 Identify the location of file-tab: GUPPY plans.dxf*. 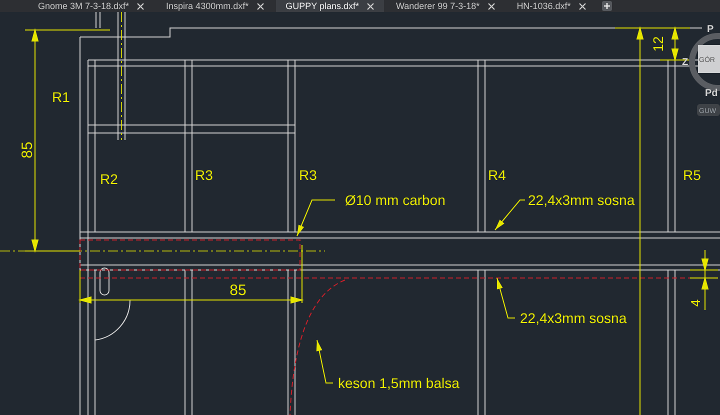
(330, 6).